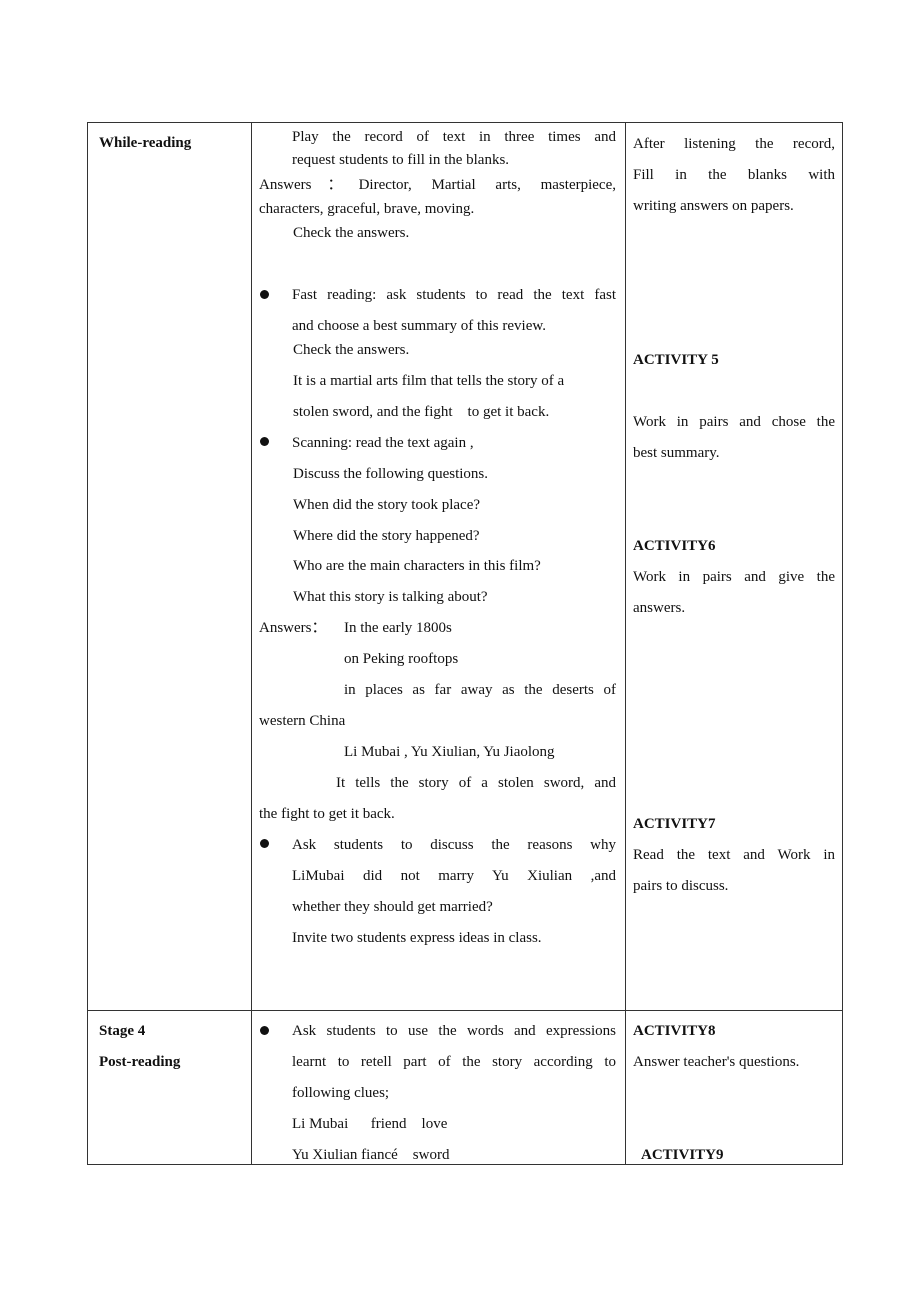 The height and width of the screenshot is (1302, 920). I want to click on activity-6-heading: ACTIVITY6, so click(674, 546).